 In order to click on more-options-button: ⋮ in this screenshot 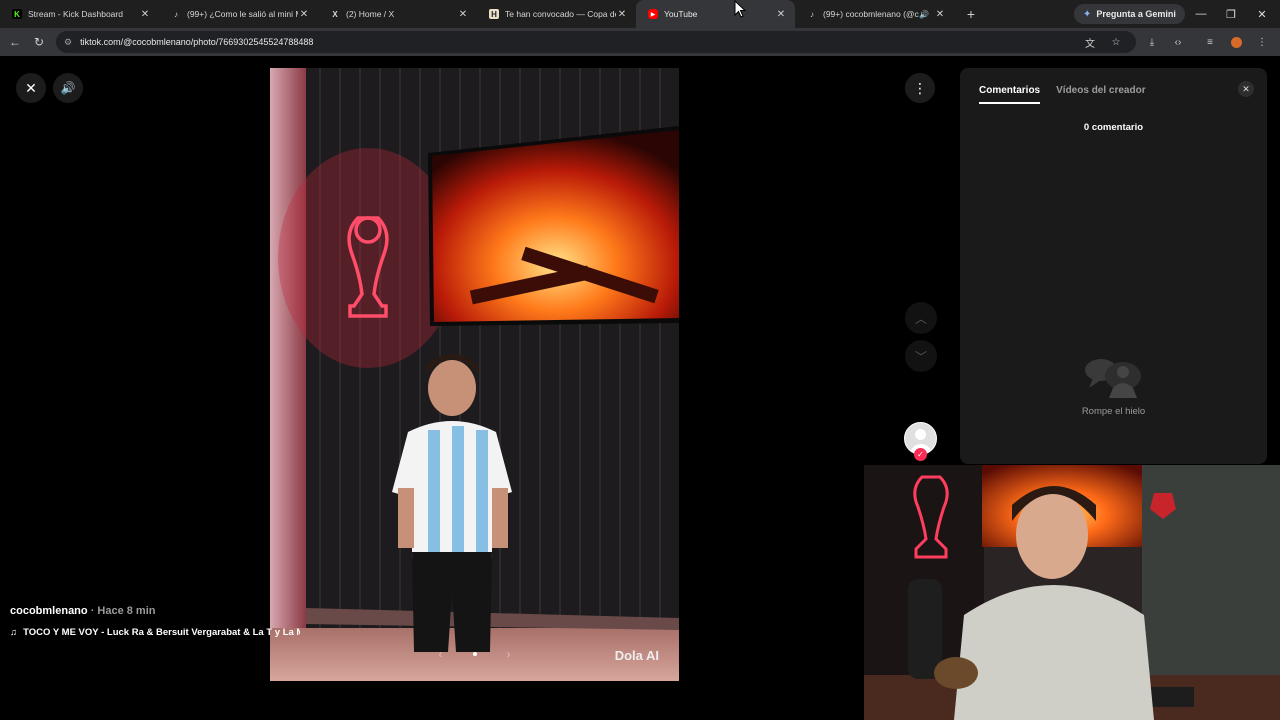, I will do `click(920, 88)`.